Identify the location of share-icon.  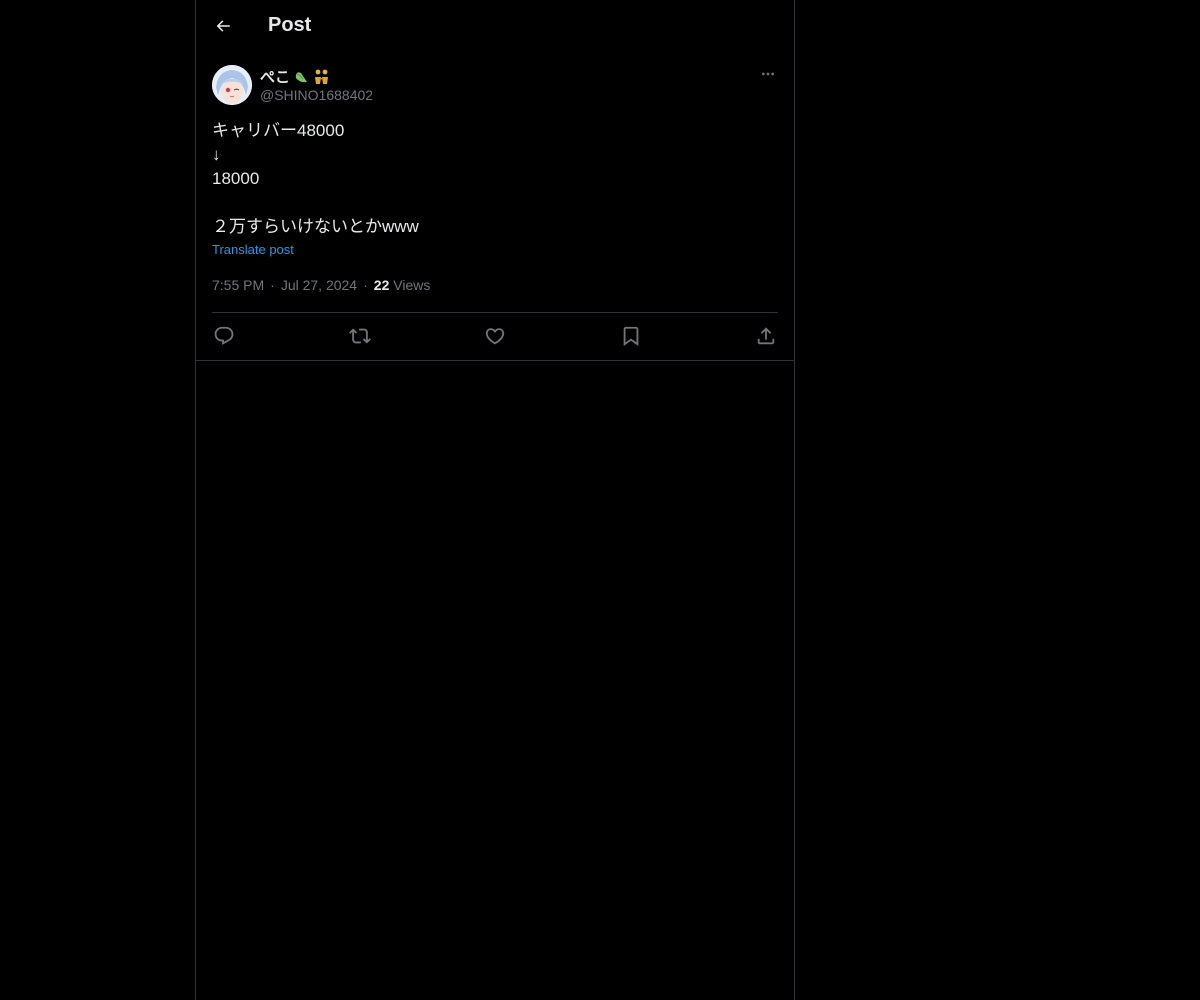
(766, 336).